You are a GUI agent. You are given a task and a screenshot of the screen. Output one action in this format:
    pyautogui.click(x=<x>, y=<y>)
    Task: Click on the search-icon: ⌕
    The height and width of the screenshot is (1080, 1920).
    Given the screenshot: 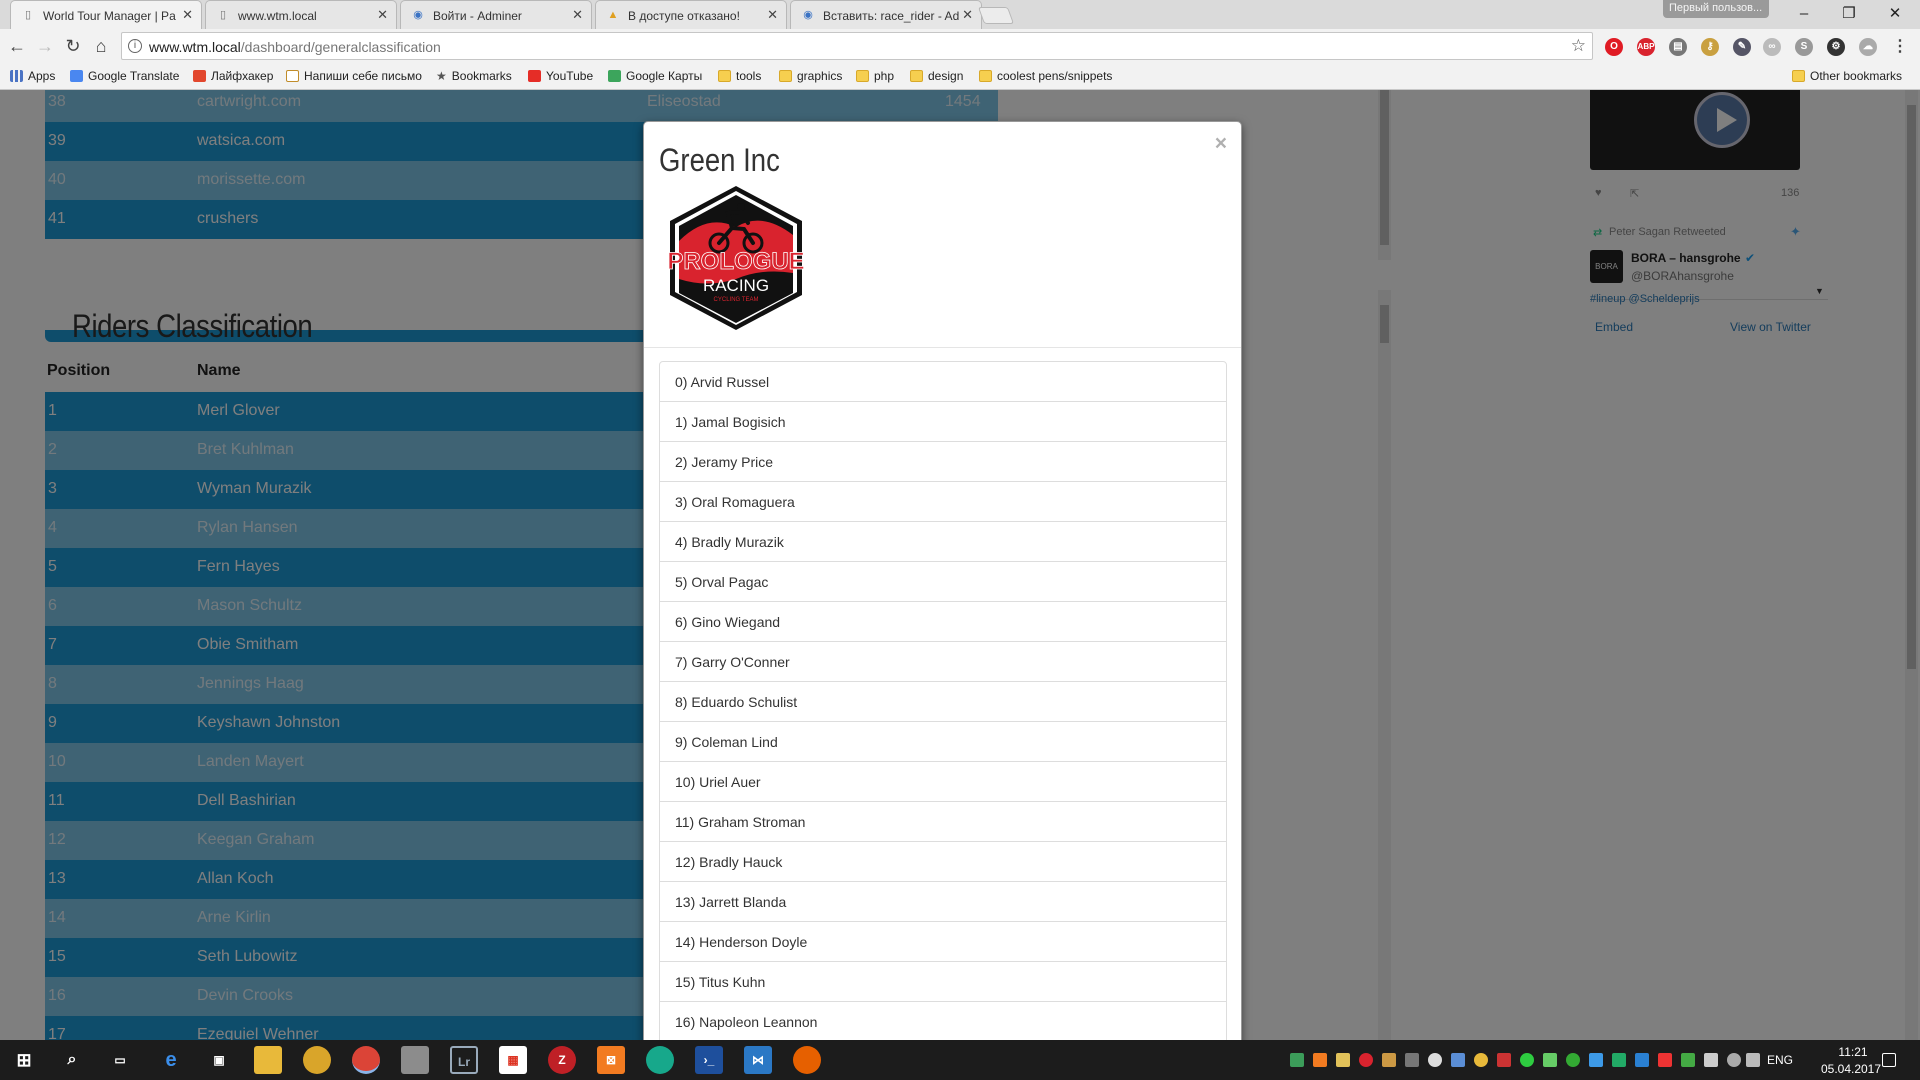 What is the action you would take?
    pyautogui.click(x=72, y=1060)
    